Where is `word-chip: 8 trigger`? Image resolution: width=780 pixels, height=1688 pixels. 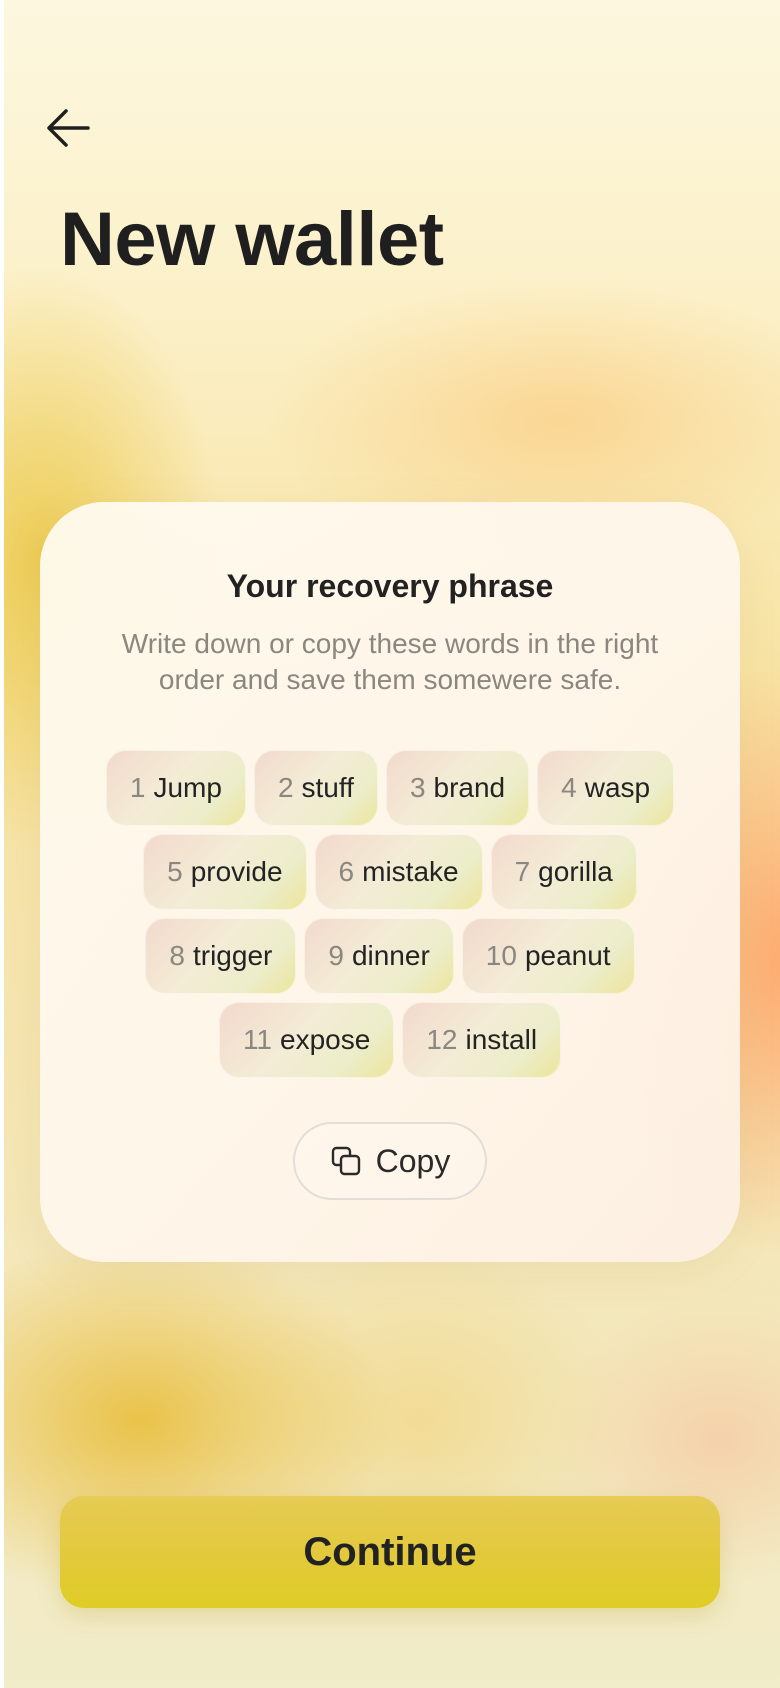
word-chip: 8 trigger is located at coordinates (221, 956).